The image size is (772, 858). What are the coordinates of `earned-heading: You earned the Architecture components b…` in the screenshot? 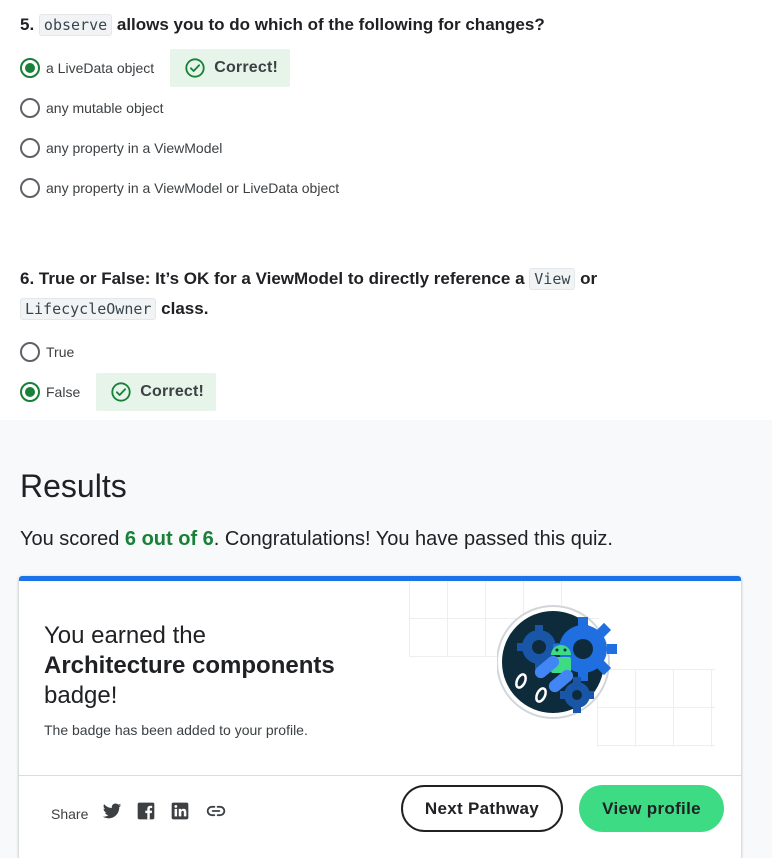 It's located at (189, 665).